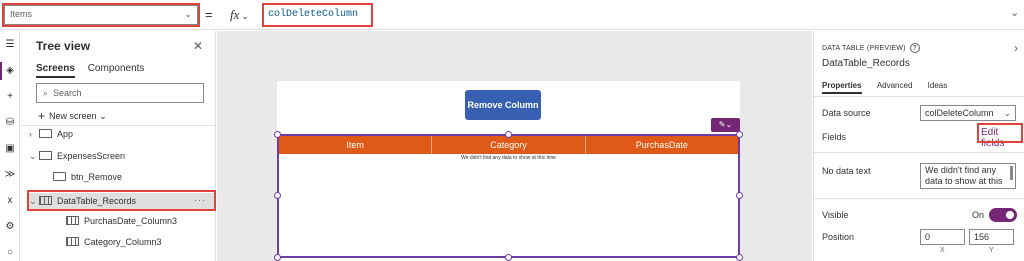  Describe the element at coordinates (10, 201) in the screenshot. I see `variables-icon: x` at that location.